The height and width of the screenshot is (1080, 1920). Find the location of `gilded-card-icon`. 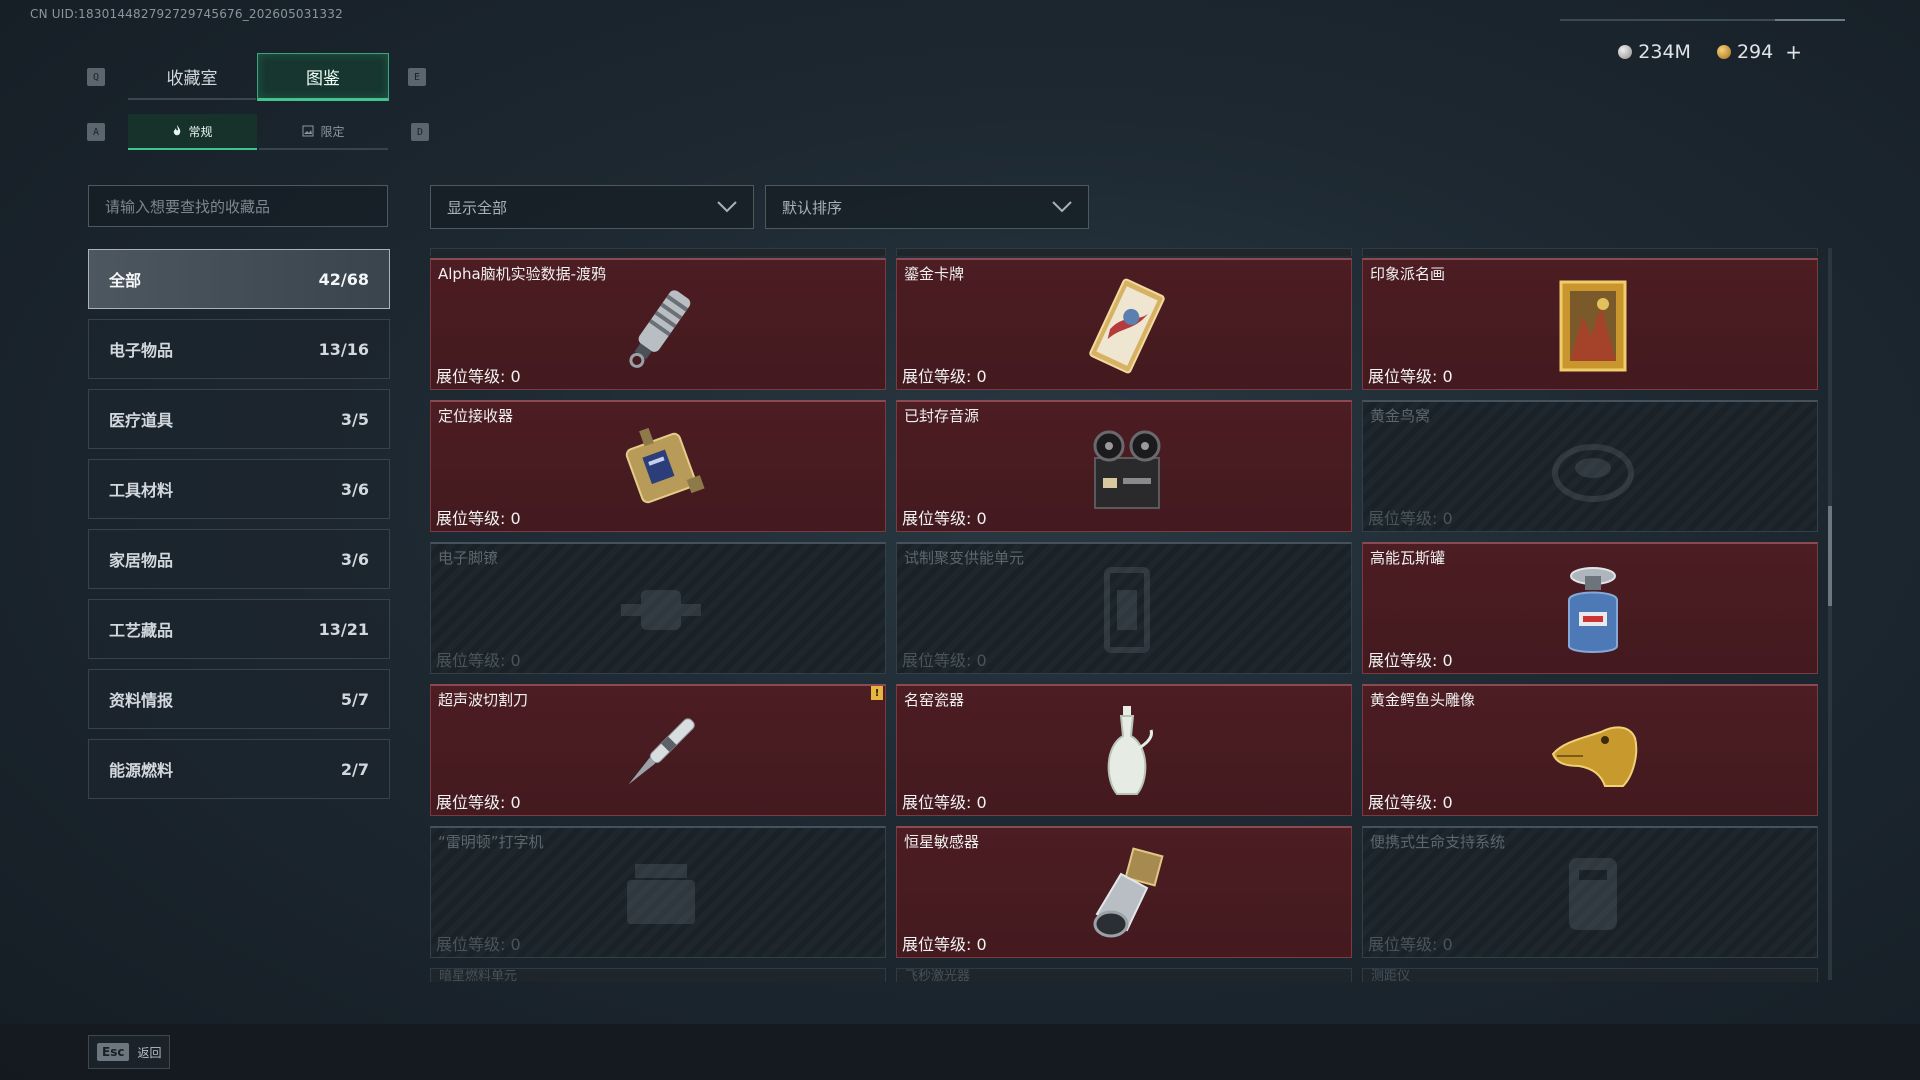

gilded-card-icon is located at coordinates (1127, 326).